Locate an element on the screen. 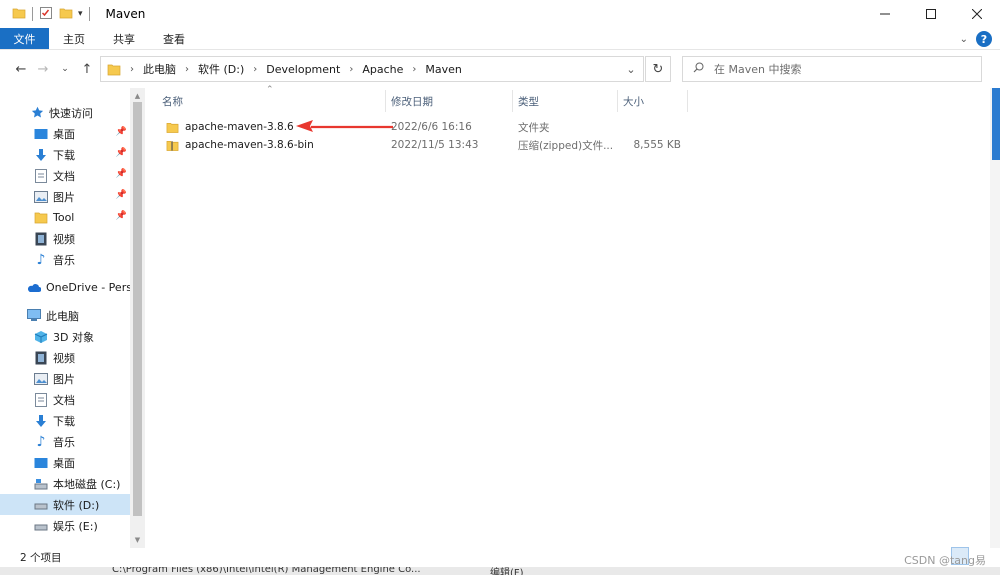 The height and width of the screenshot is (575, 1000). new-folder-icon is located at coordinates (66, 14).